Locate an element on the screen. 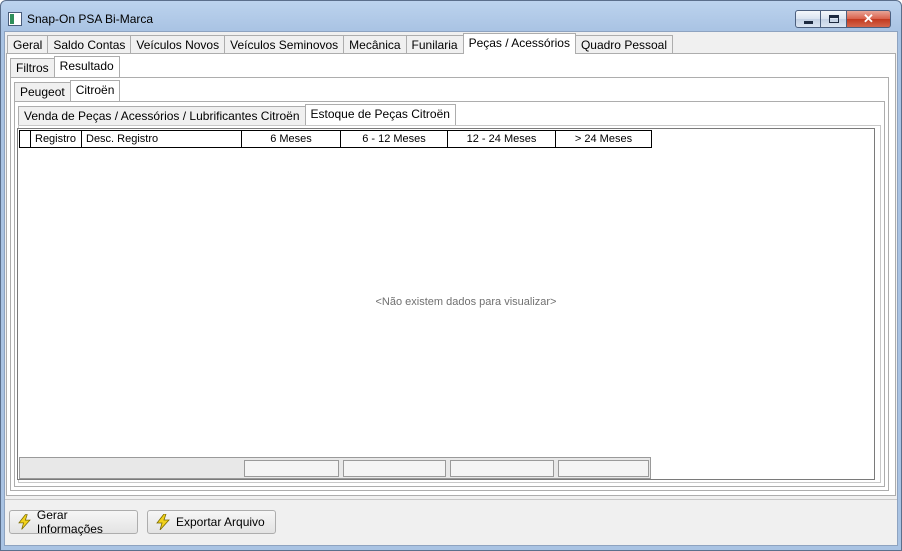 This screenshot has width=902, height=551. tab-mecanica: Mecânica is located at coordinates (375, 44).